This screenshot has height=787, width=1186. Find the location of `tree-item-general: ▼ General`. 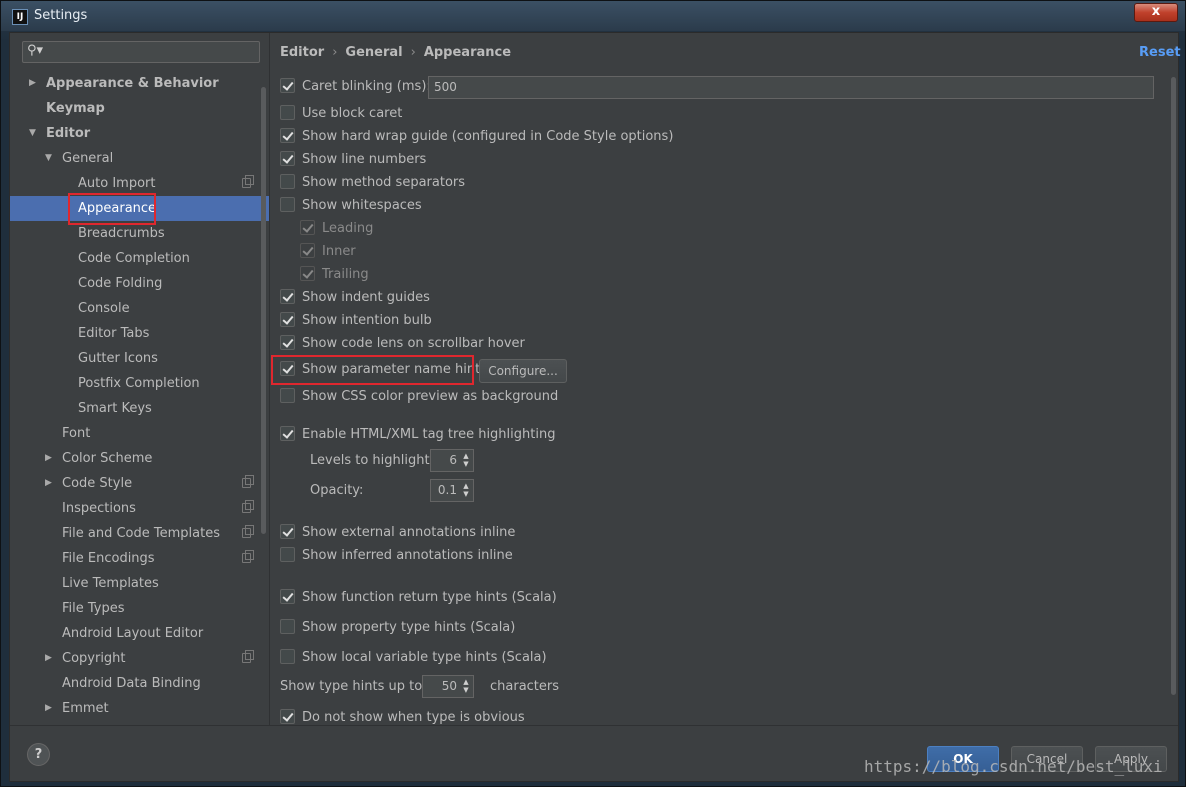

tree-item-general: ▼ General is located at coordinates (139, 158).